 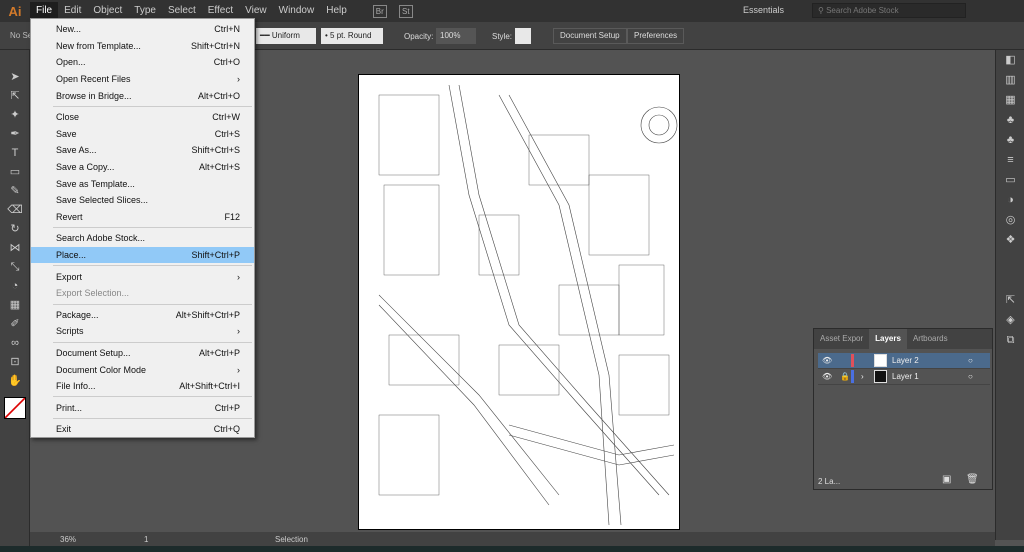 What do you see at coordinates (523, 36) in the screenshot?
I see `style-swatch` at bounding box center [523, 36].